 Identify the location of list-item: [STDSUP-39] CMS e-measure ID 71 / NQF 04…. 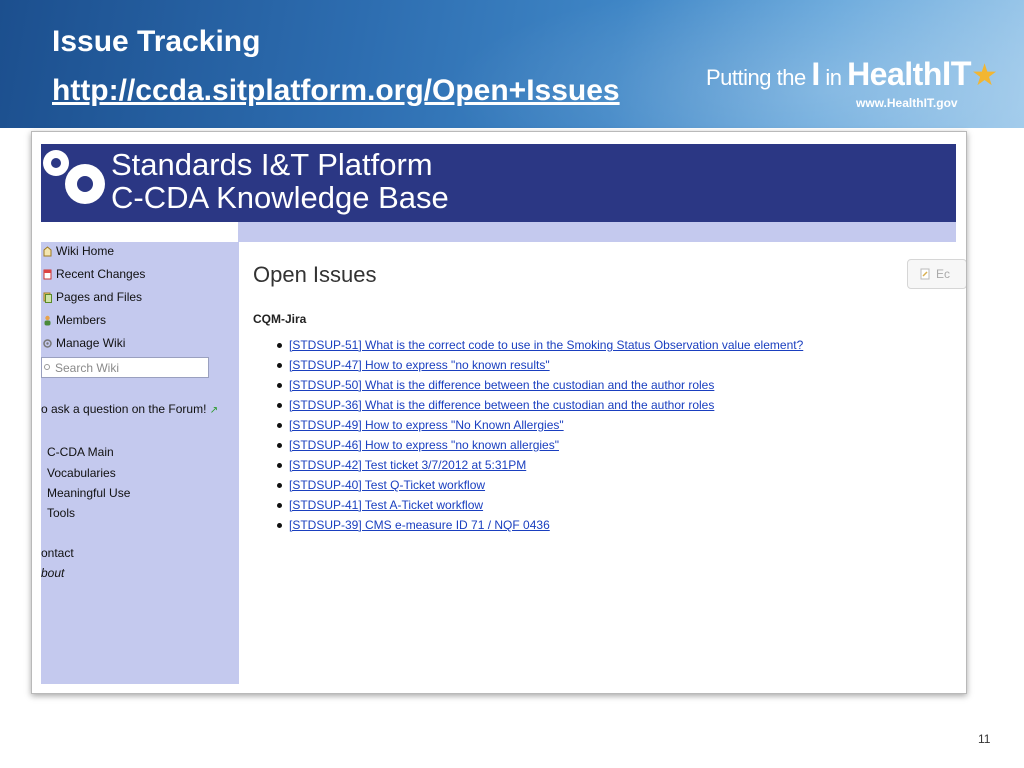
(539, 527).